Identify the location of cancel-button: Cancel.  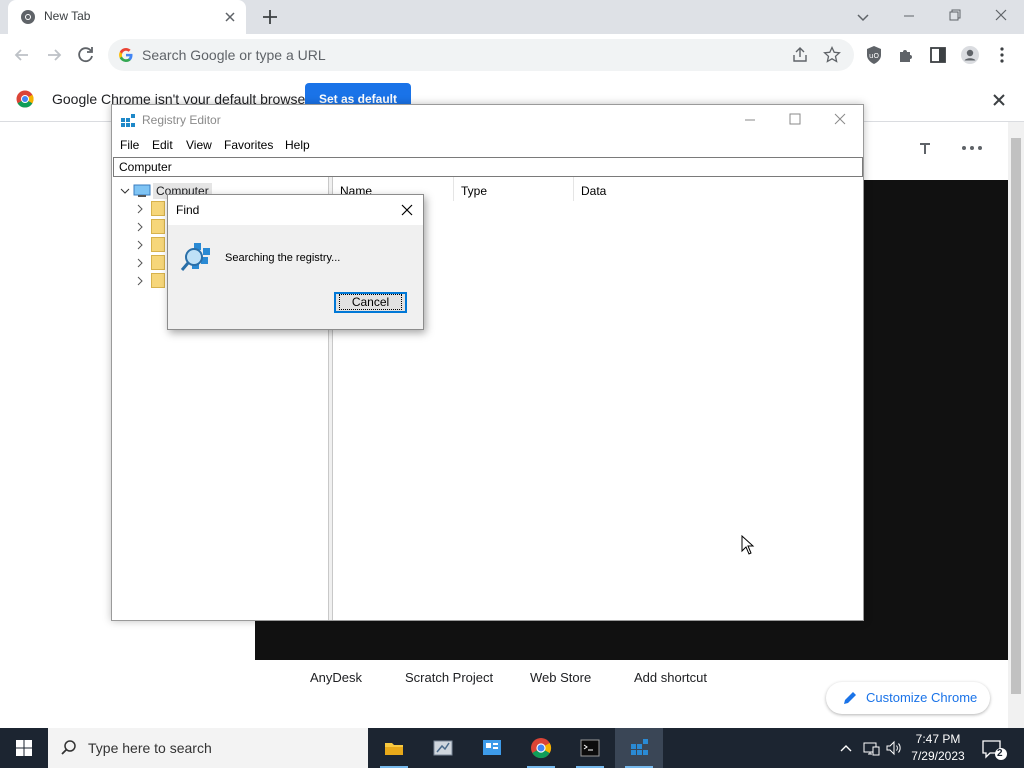
(370, 302).